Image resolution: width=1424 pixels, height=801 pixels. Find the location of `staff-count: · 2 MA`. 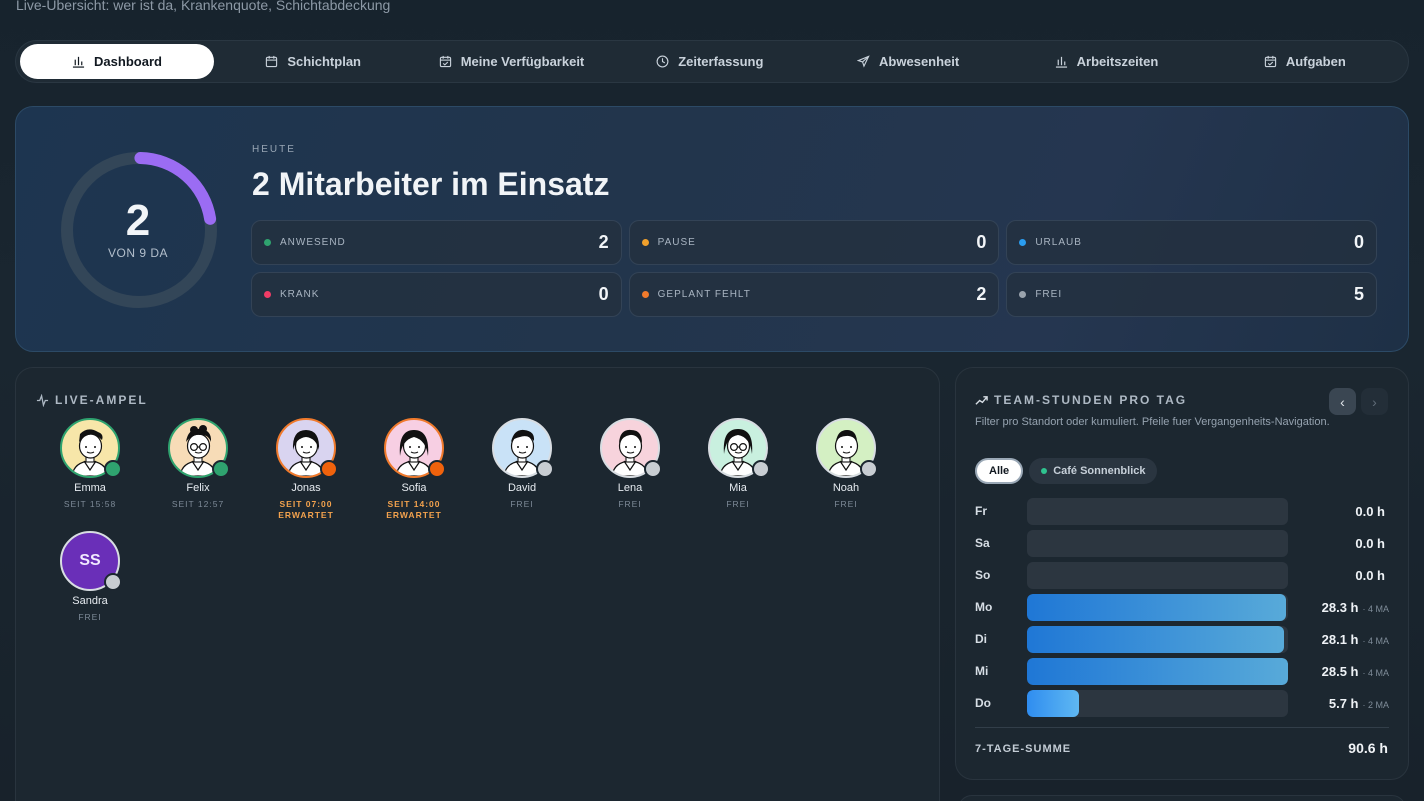

staff-count: · 2 MA is located at coordinates (1375, 704).